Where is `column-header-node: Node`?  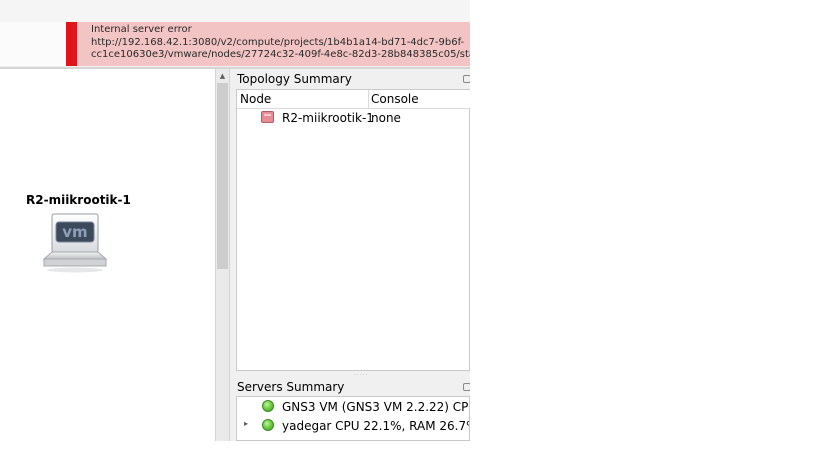 column-header-node: Node is located at coordinates (255, 99).